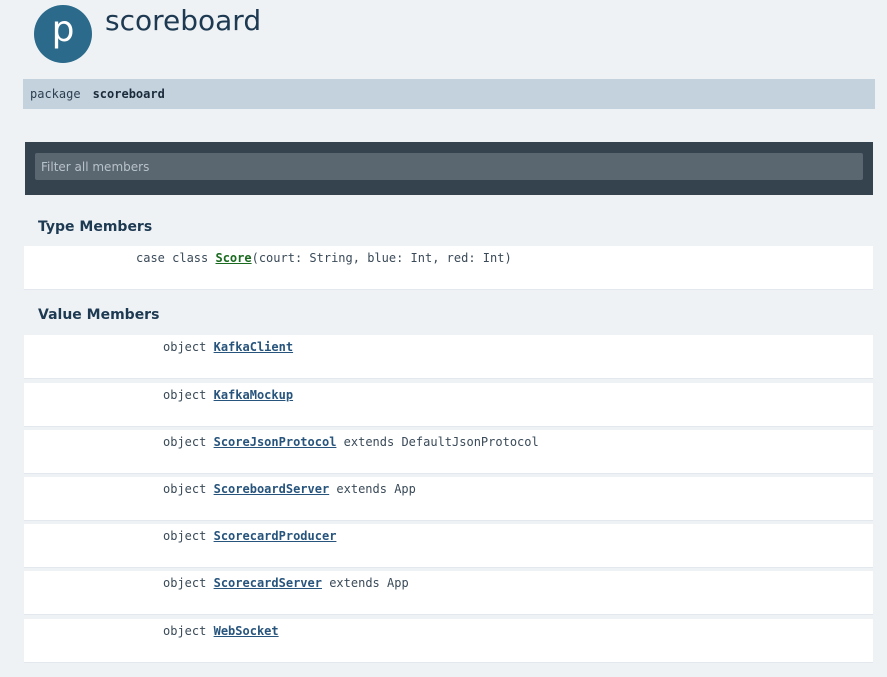 The height and width of the screenshot is (677, 887). I want to click on package-keyword: package, so click(55, 94).